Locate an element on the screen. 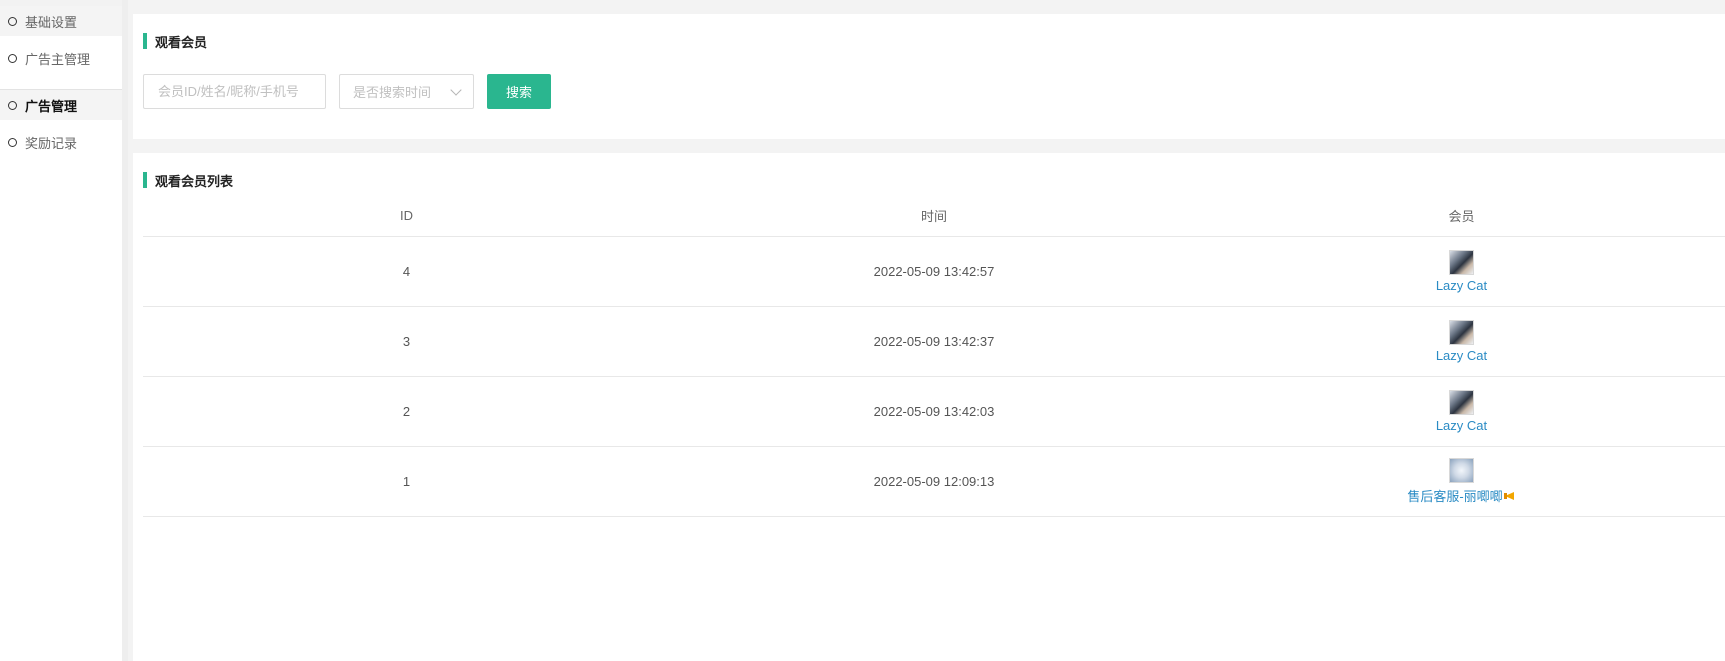 The height and width of the screenshot is (661, 1725). column-header-time: 时间 is located at coordinates (933, 216).